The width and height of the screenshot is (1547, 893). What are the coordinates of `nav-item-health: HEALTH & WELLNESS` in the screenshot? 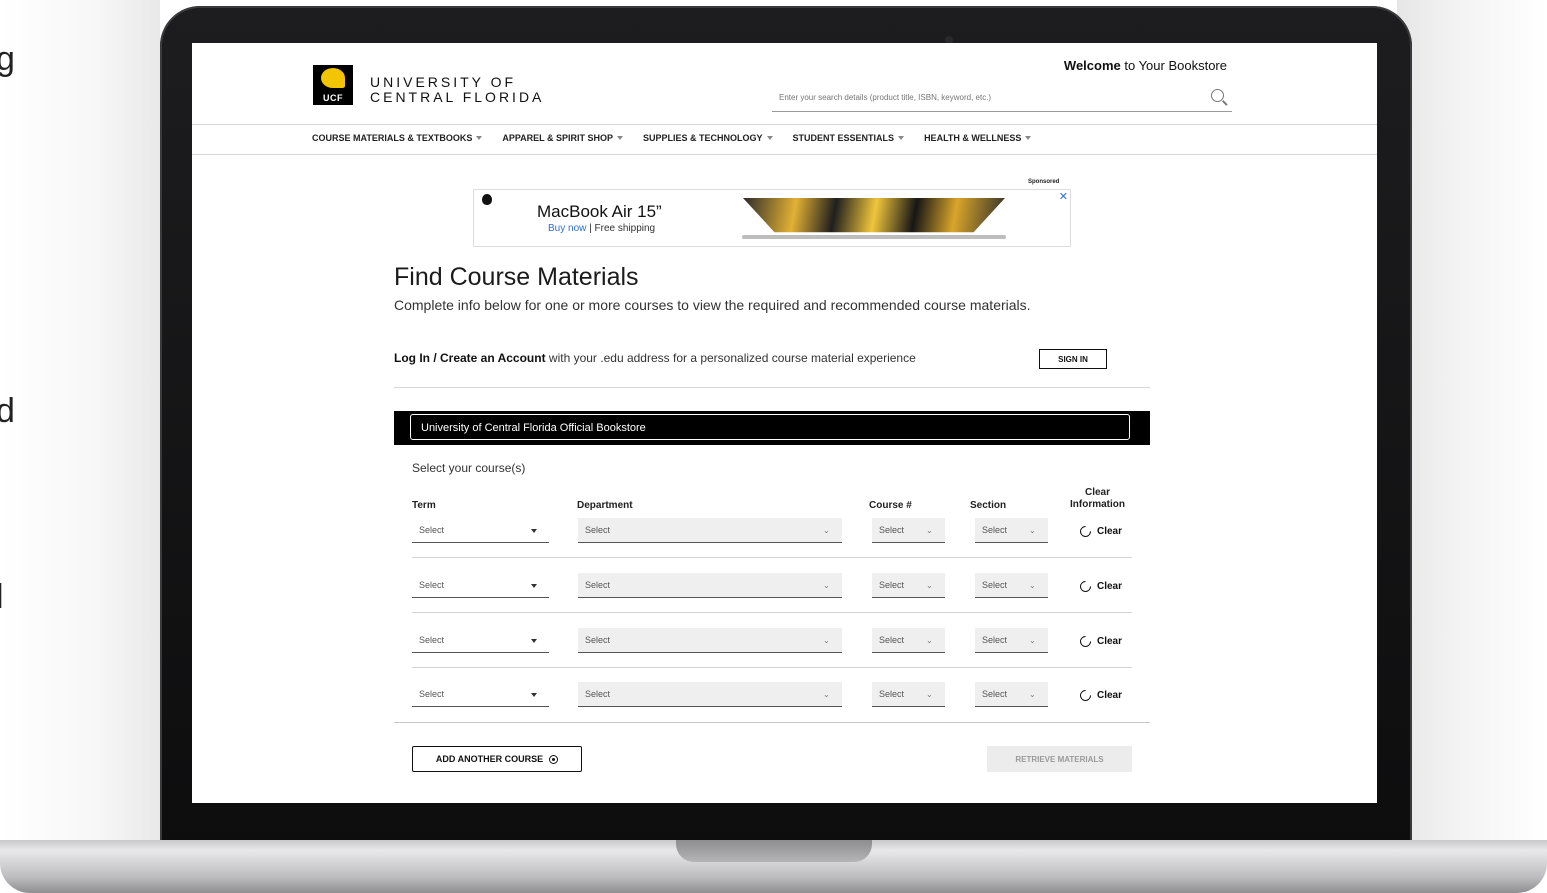 It's located at (978, 138).